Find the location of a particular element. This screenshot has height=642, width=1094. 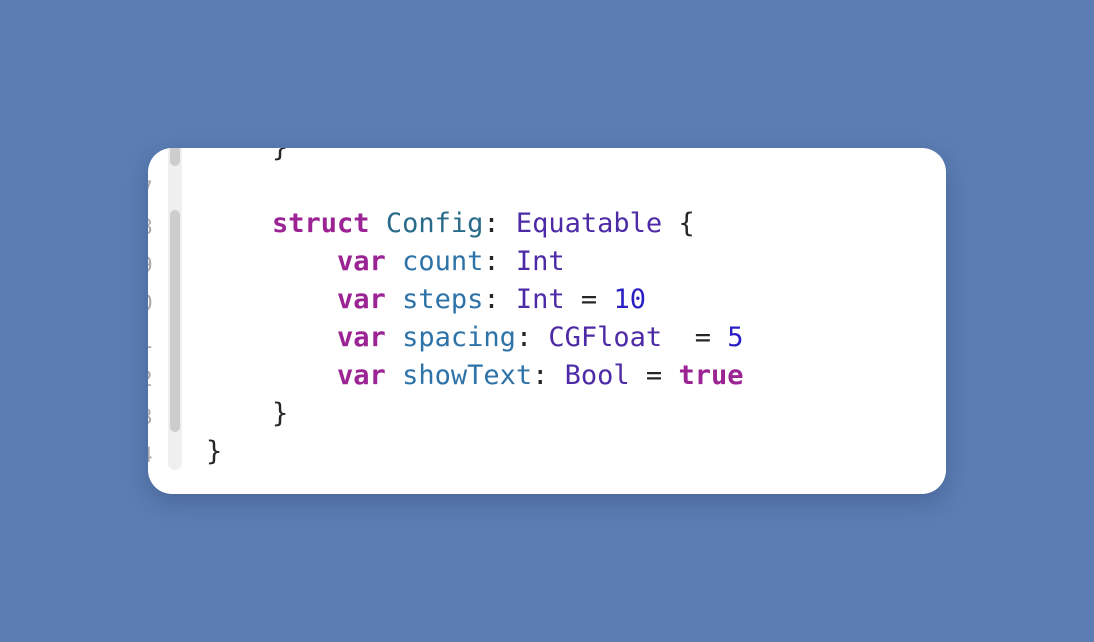

code-line: struct Config: Equatable { is located at coordinates (483, 224).